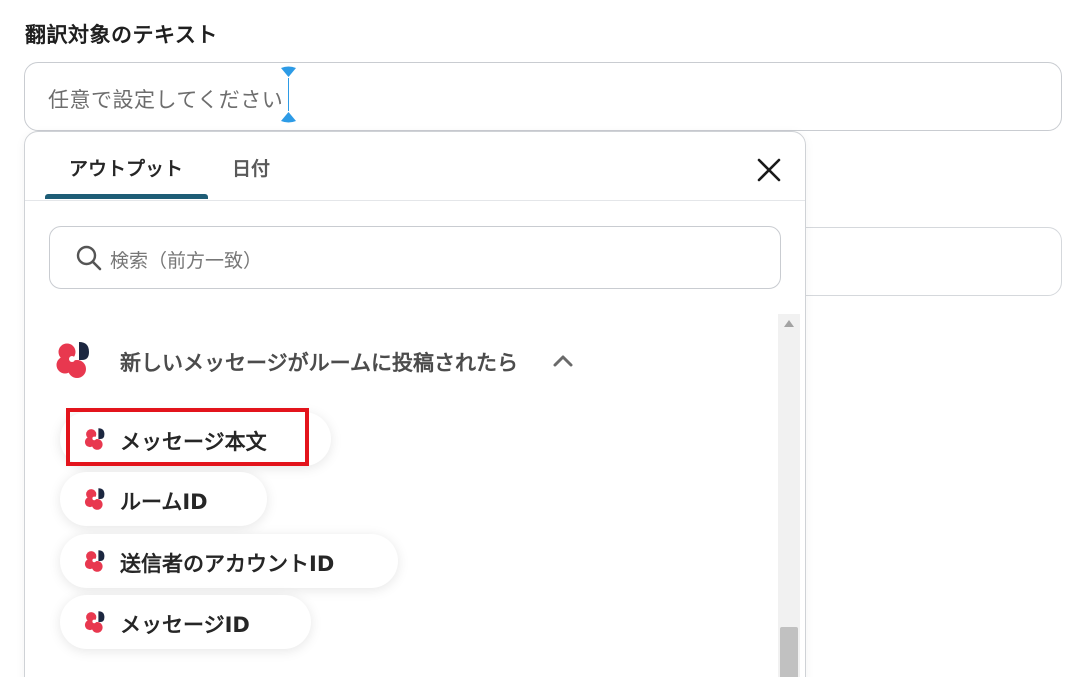 The height and width of the screenshot is (677, 1075). Describe the element at coordinates (126, 167) in the screenshot. I see `tab-output: アウトプット` at that location.